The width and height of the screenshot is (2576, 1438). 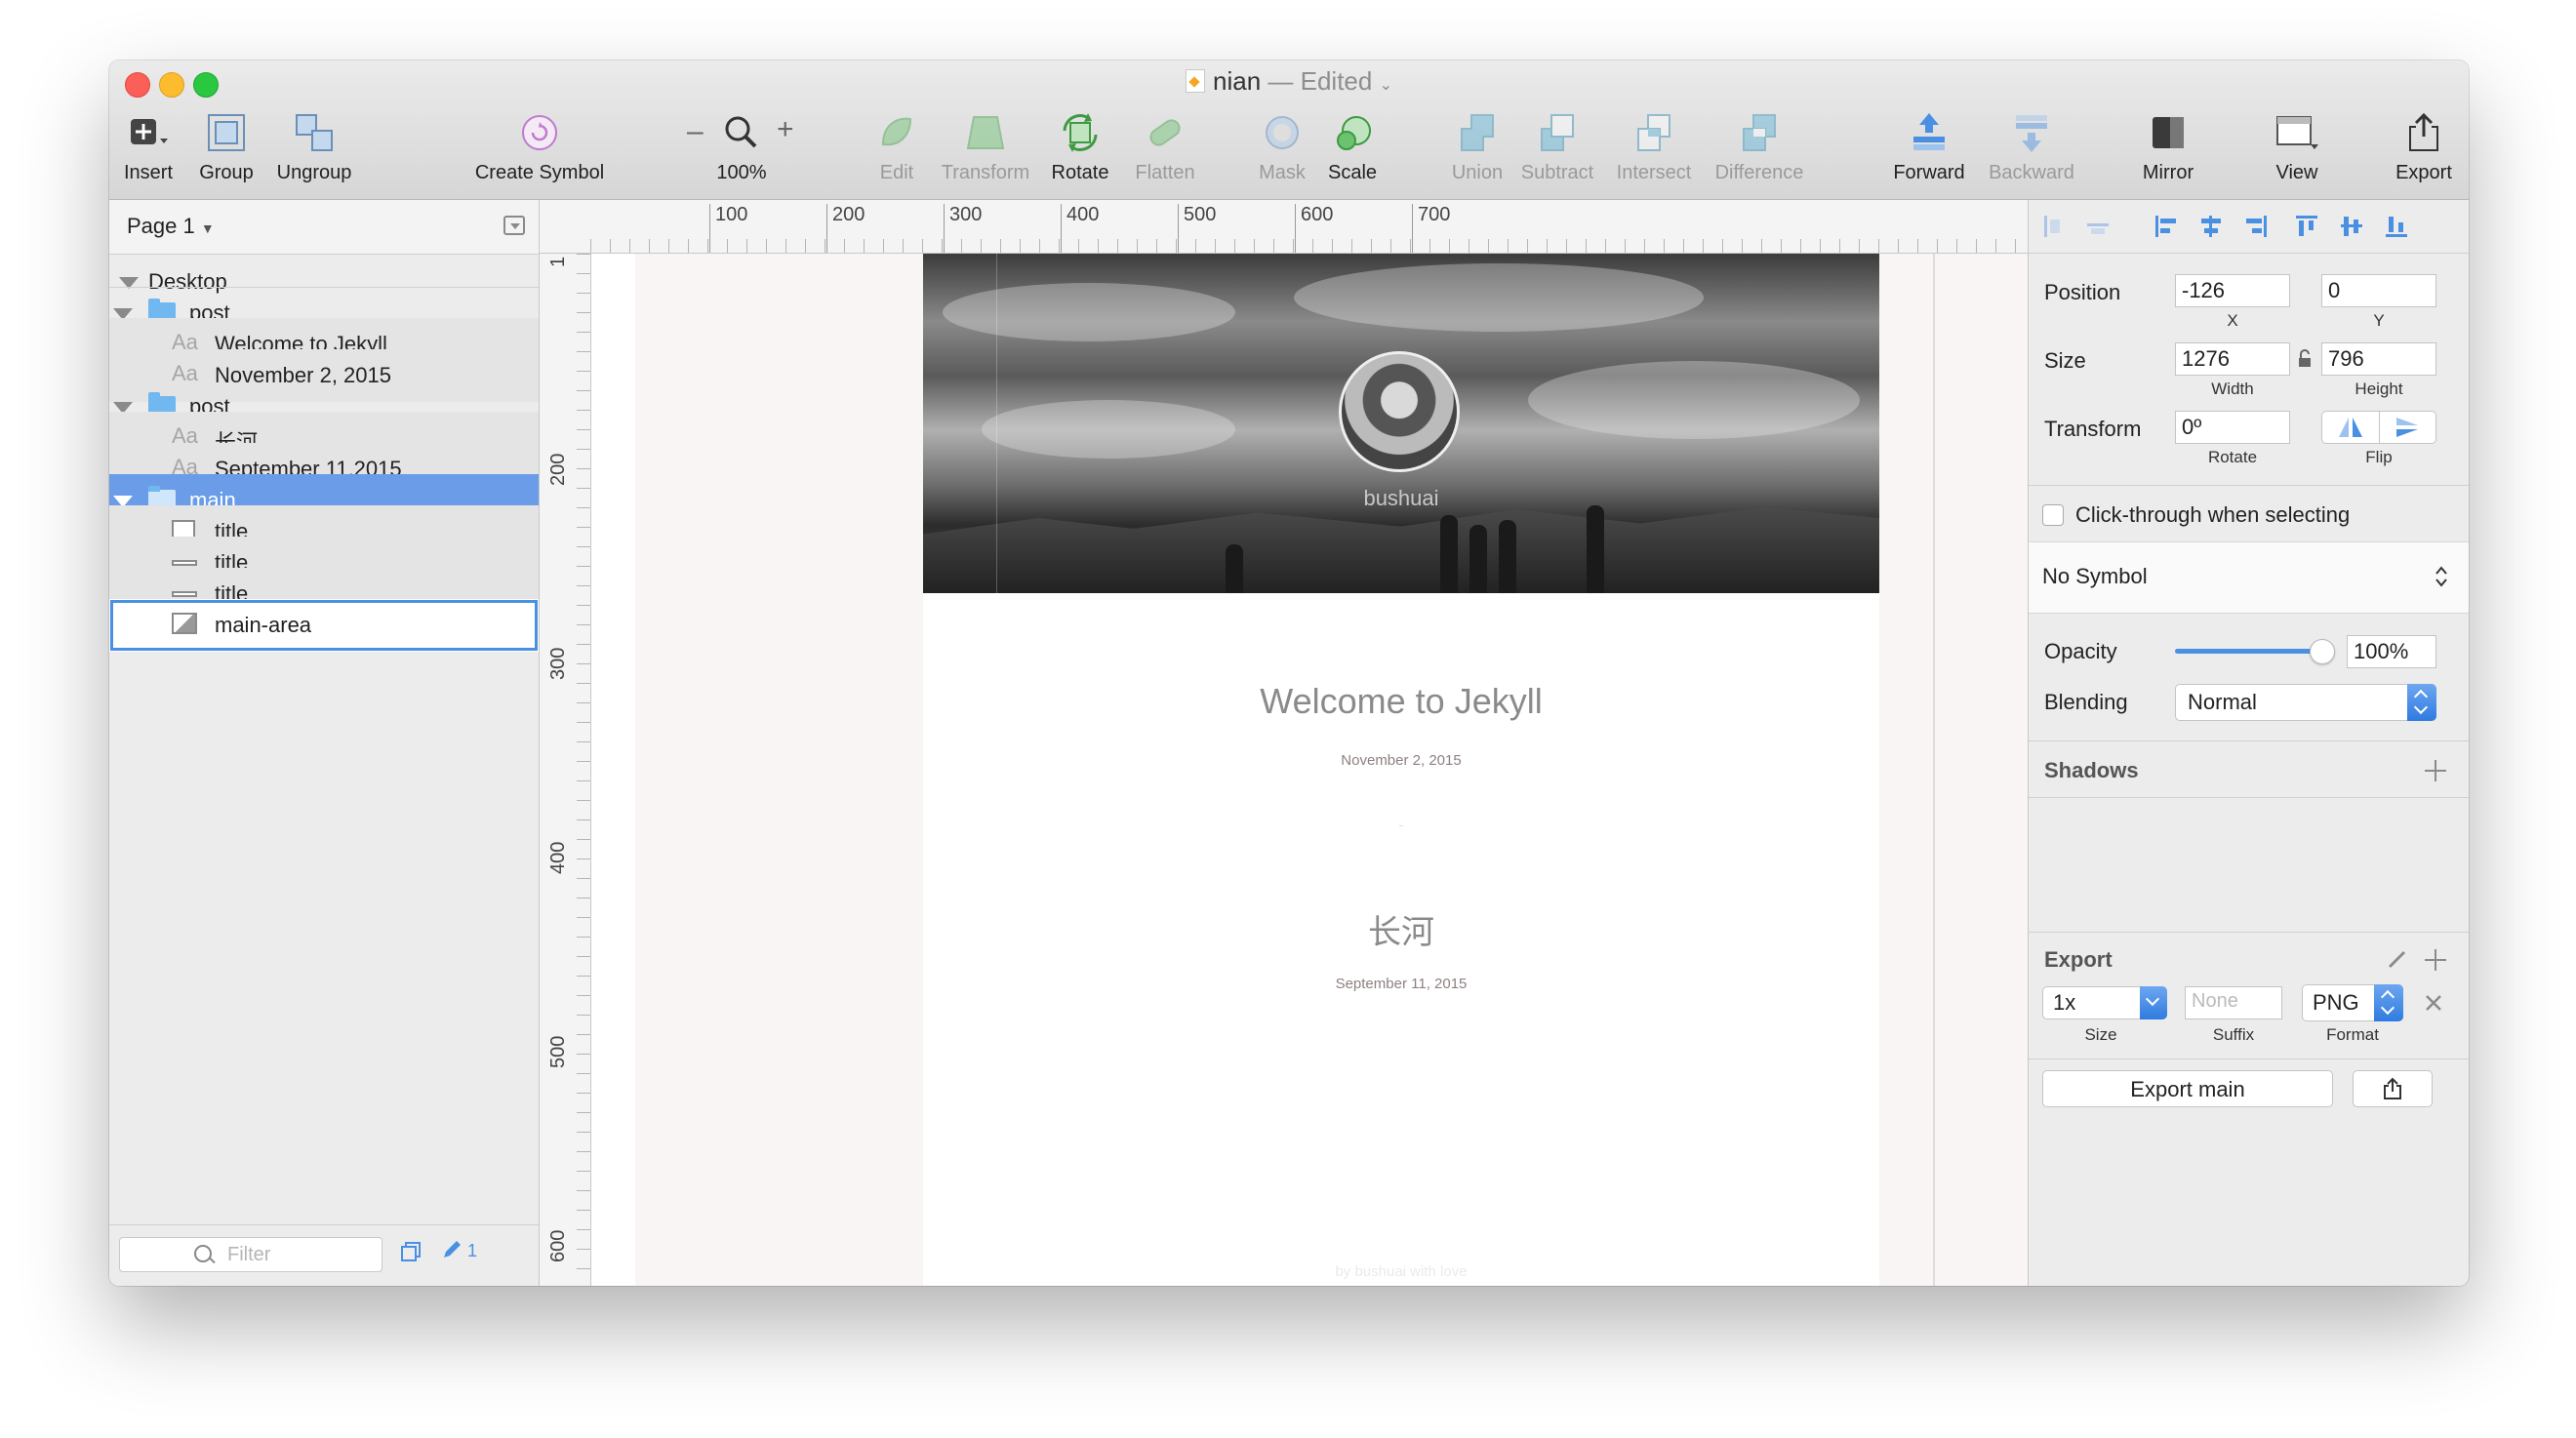 What do you see at coordinates (2211, 226) in the screenshot?
I see `align-center-horizontal-icon` at bounding box center [2211, 226].